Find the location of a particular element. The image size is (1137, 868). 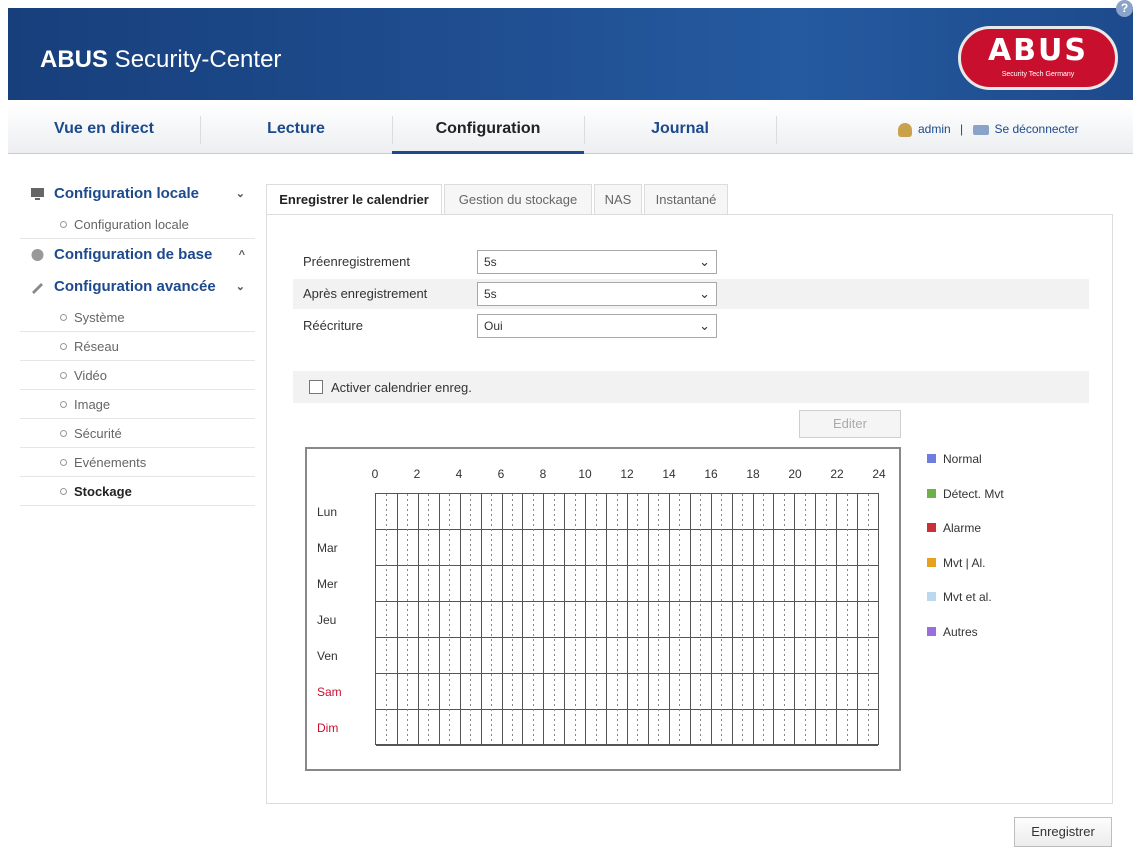

sidebar-item-events: Evénements is located at coordinates (137, 462).